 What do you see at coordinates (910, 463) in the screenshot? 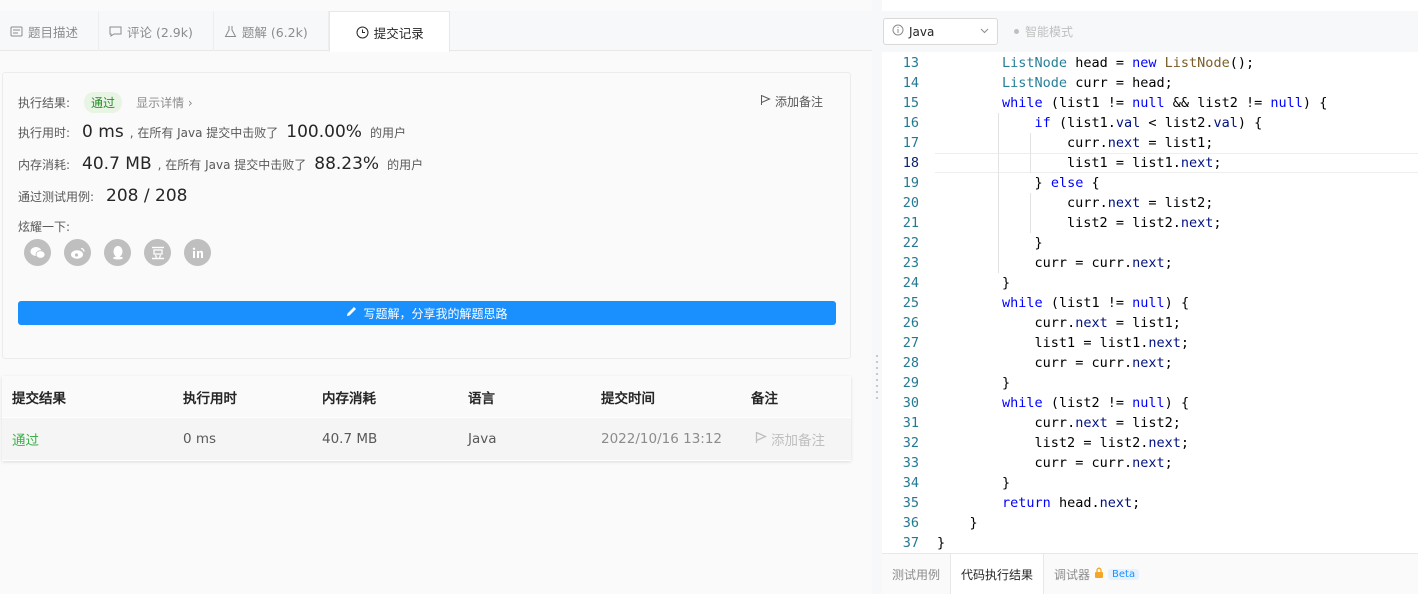
I see `line-number: 33` at bounding box center [910, 463].